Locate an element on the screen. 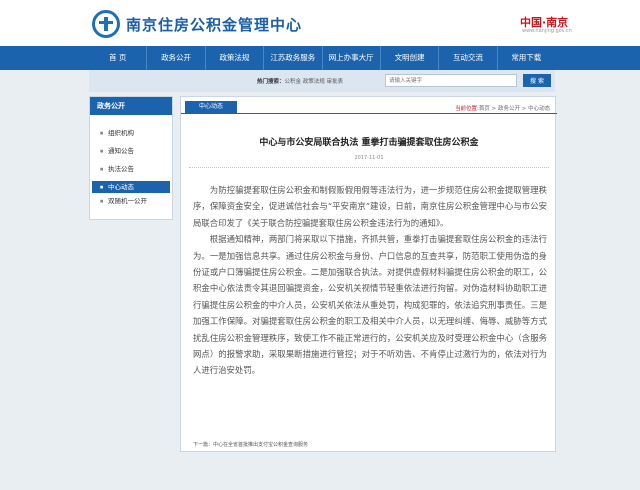  next-article-title: 中心在全省首批推出支付宝公积金查询服务 is located at coordinates (260, 445).